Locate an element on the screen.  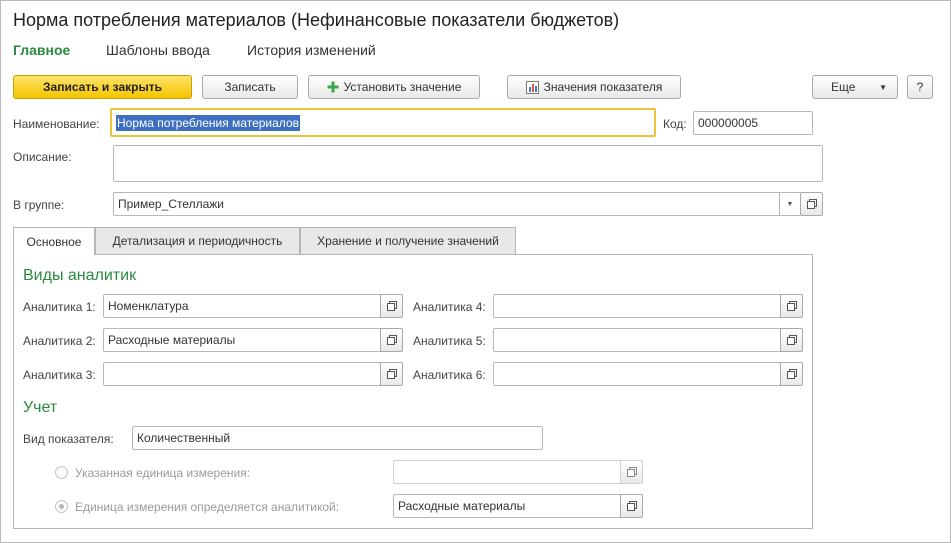
more-button: Еще ▼ is located at coordinates (855, 87).